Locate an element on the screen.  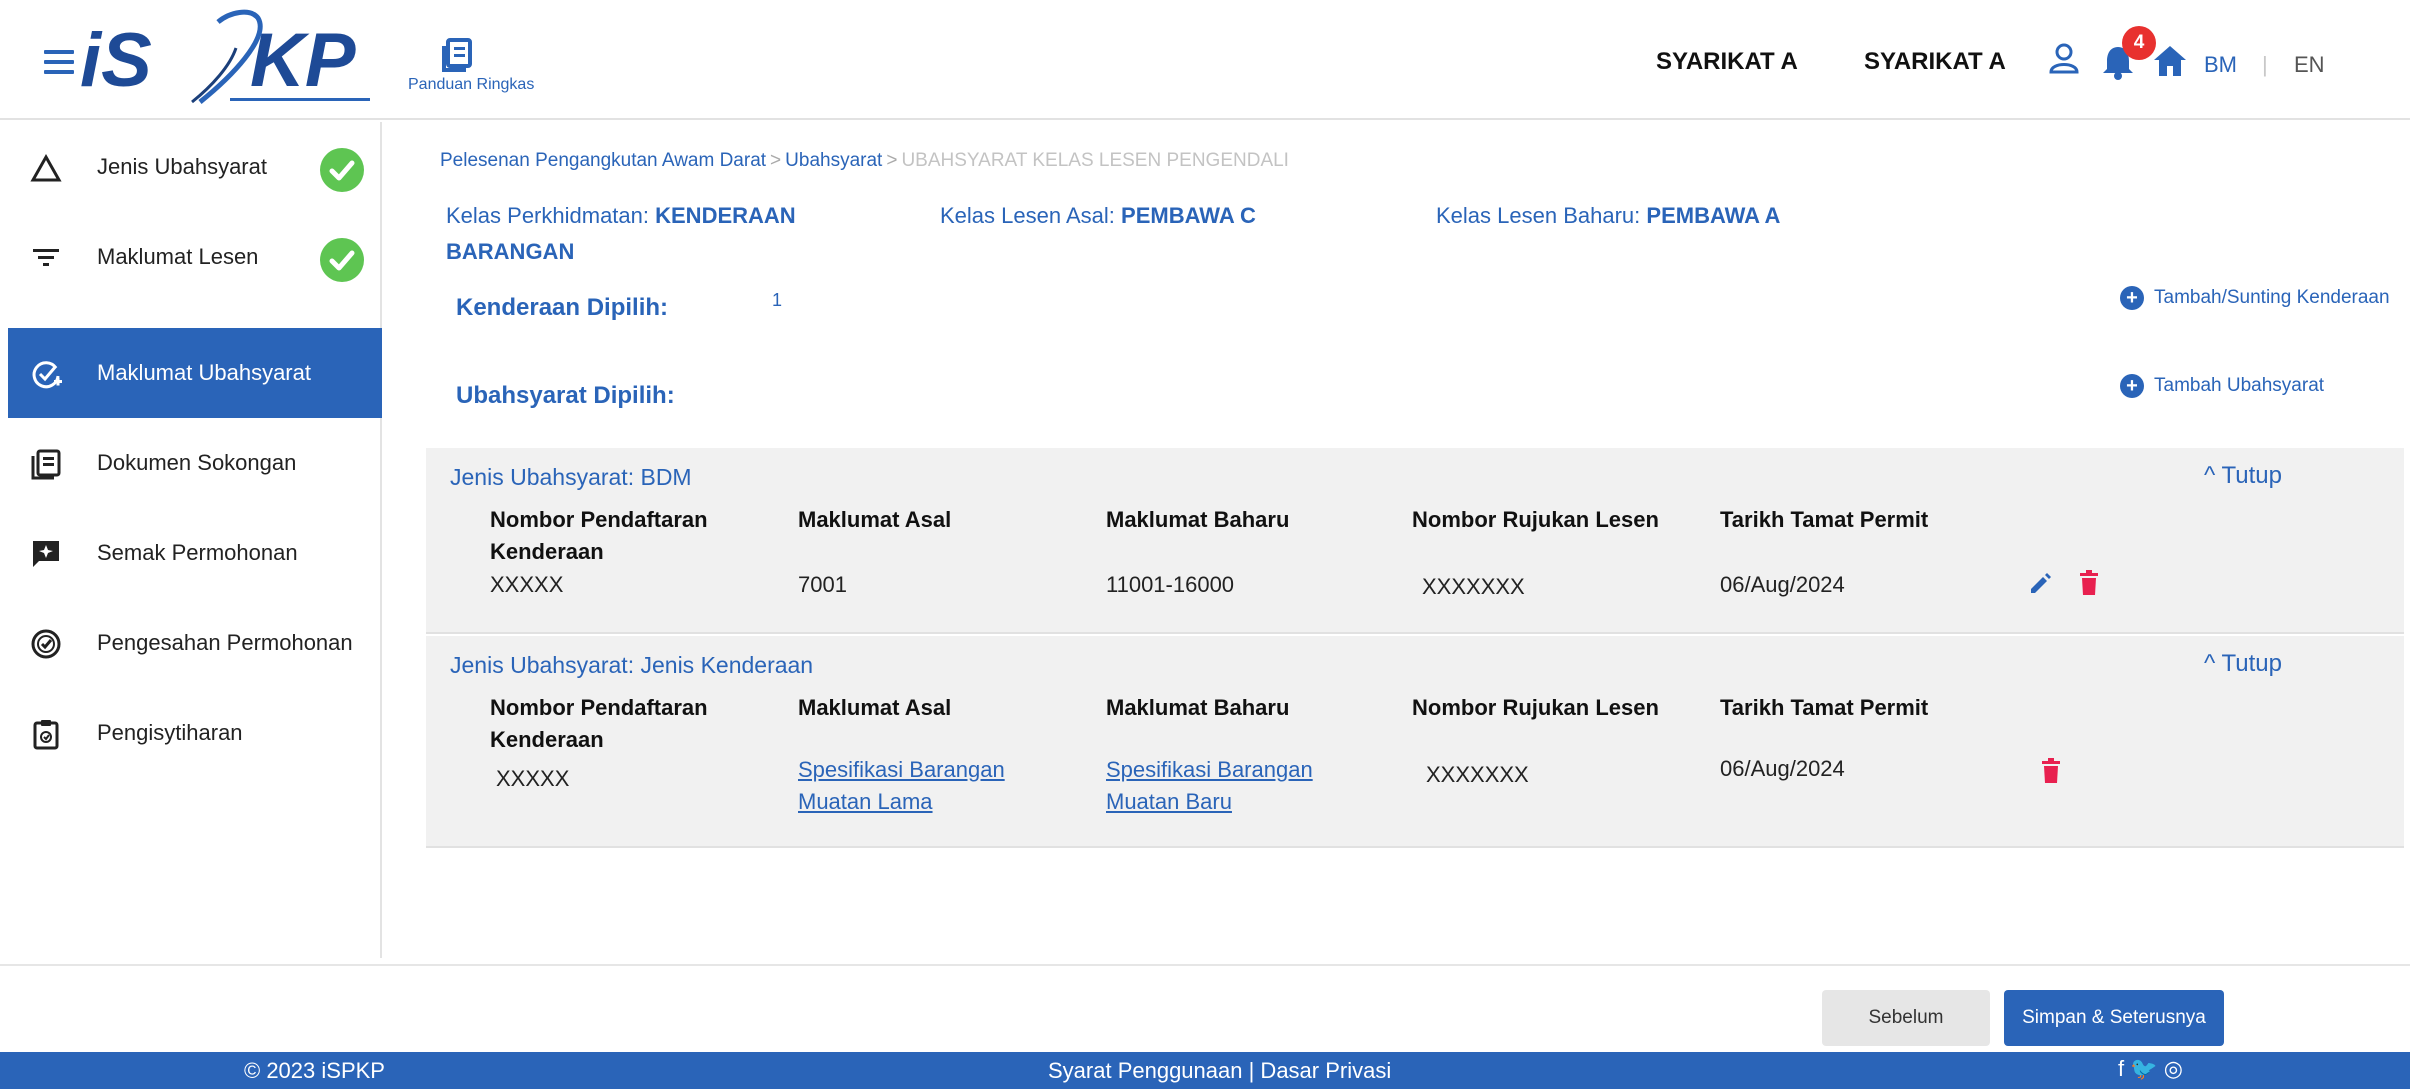
company-name-secondary: SYARIKAT A is located at coordinates (1935, 61).